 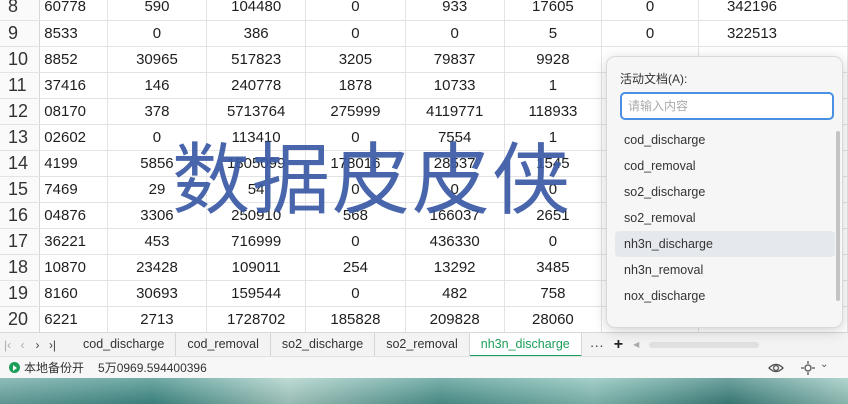 I want to click on row-header: 13, so click(x=20, y=137).